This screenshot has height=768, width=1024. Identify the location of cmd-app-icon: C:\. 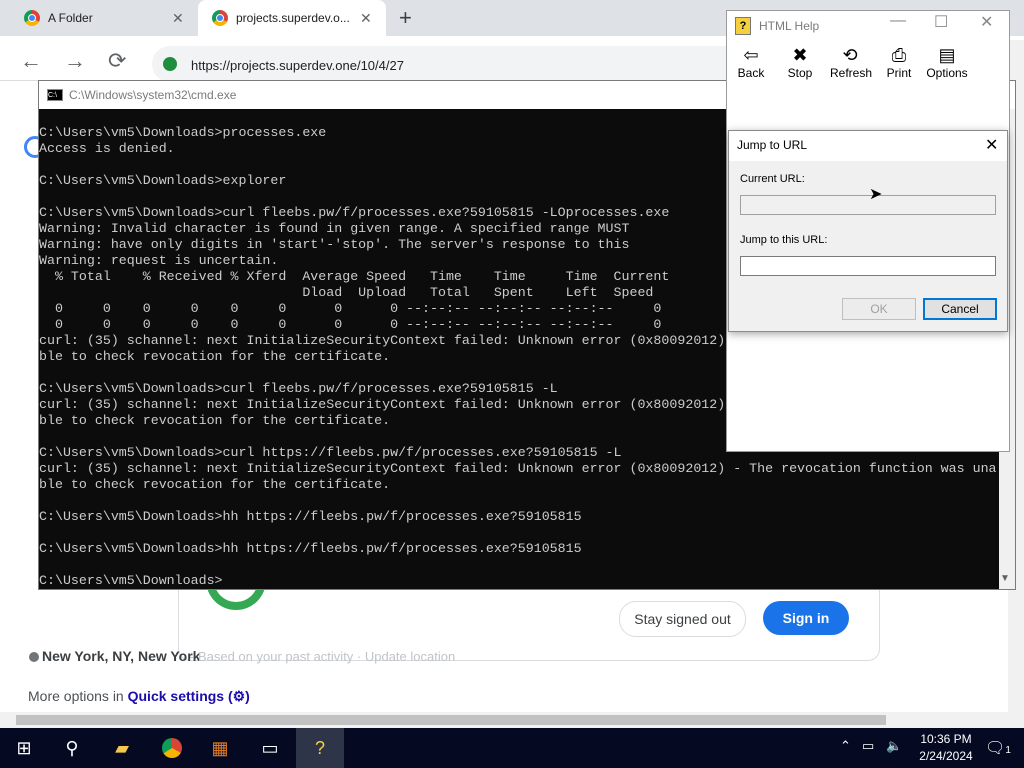
(55, 95).